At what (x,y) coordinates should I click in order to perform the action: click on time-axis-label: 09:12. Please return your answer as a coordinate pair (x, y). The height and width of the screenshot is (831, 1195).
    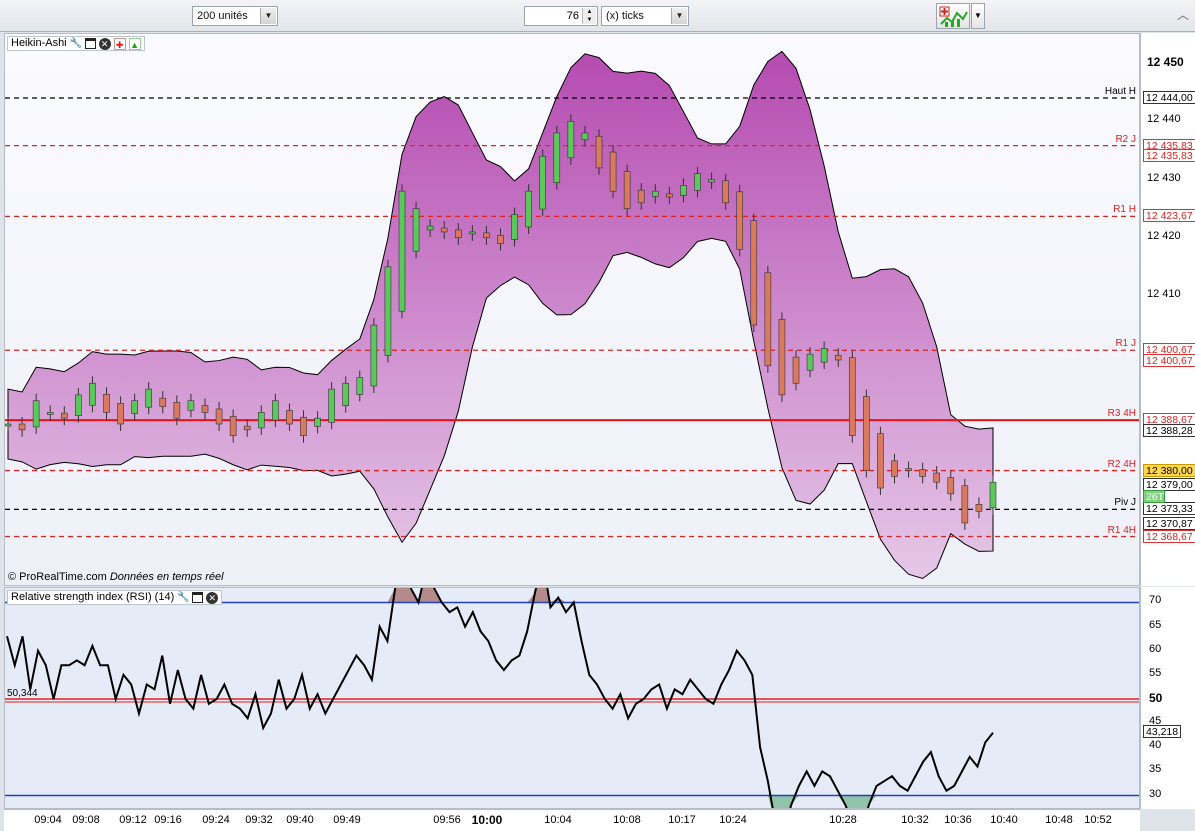
    Looking at the image, I should click on (133, 820).